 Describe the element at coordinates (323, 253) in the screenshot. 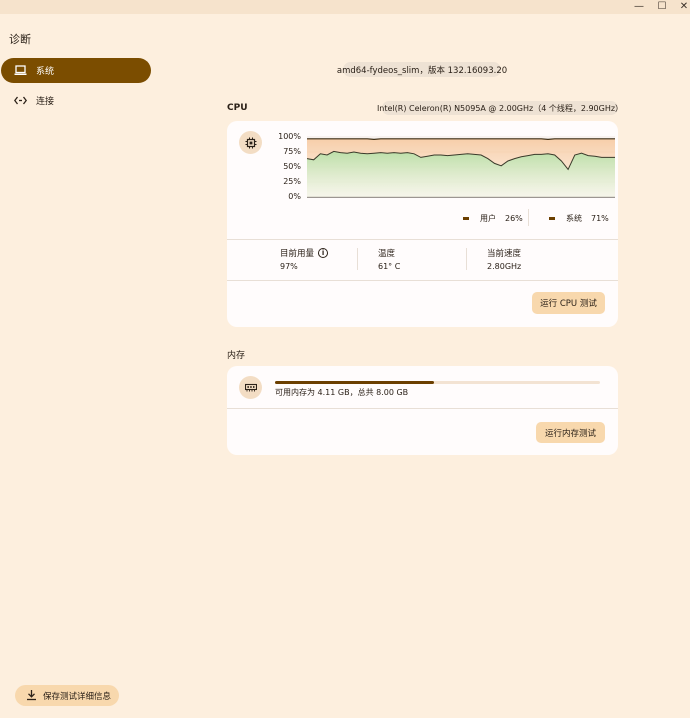

I see `info-icon: i` at that location.